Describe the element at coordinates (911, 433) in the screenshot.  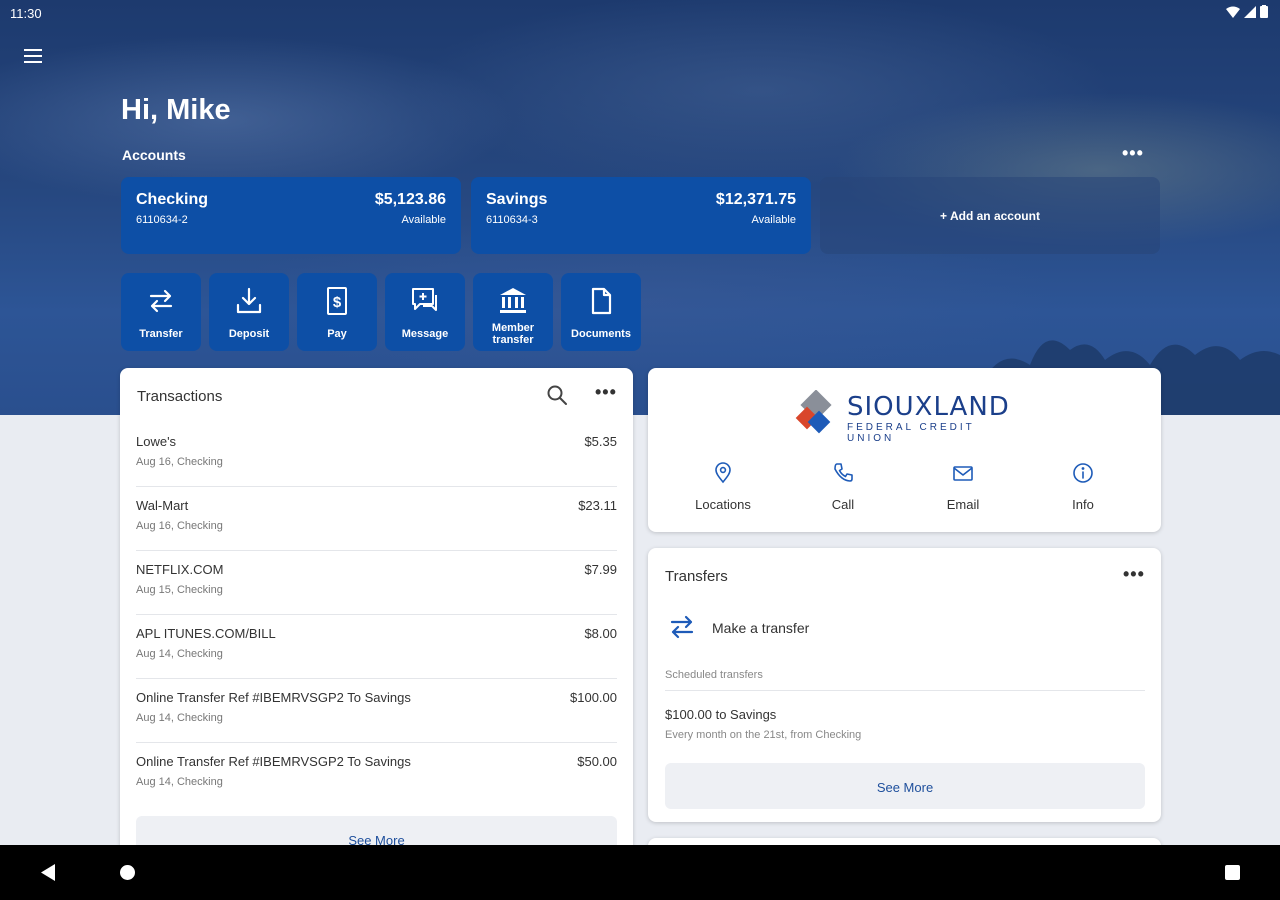
I see `logo-sub-text: FEDERAL CREDIT UNION` at that location.